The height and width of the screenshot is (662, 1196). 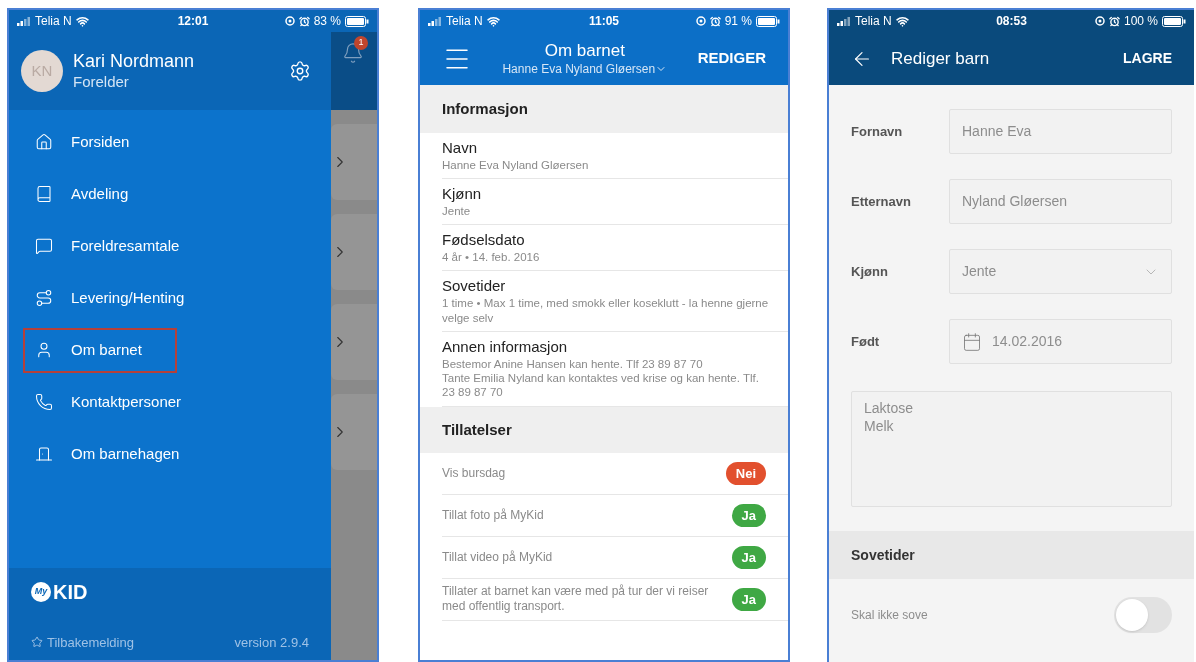 What do you see at coordinates (361, 43) in the screenshot?
I see `notification-badge: 1` at bounding box center [361, 43].